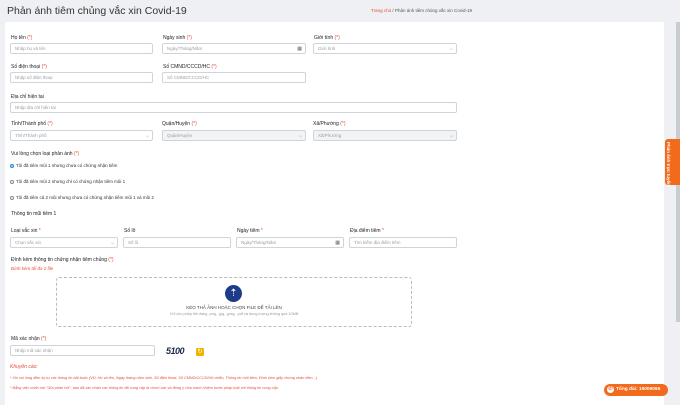 The height and width of the screenshot is (405, 680). What do you see at coordinates (24, 367) in the screenshot?
I see `notes-title: Khuyến cáo:` at bounding box center [24, 367].